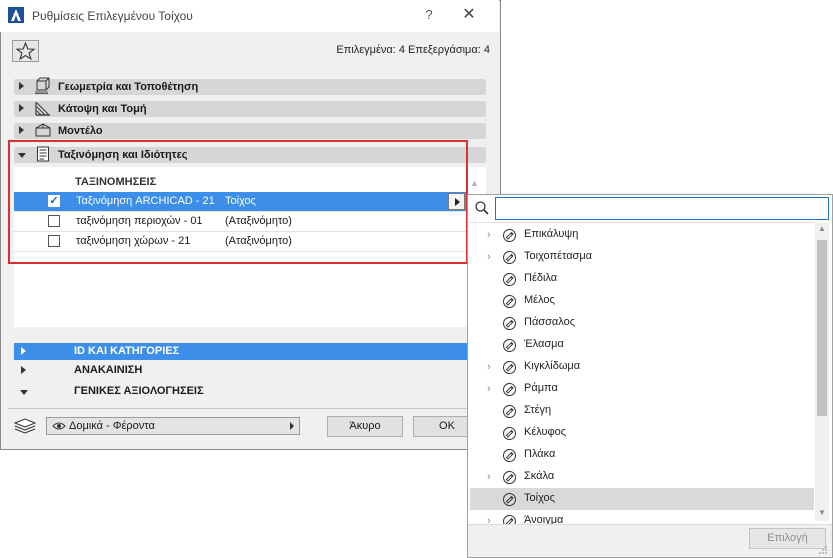 The width and height of the screenshot is (833, 558). Describe the element at coordinates (662, 208) in the screenshot. I see `search-input` at that location.